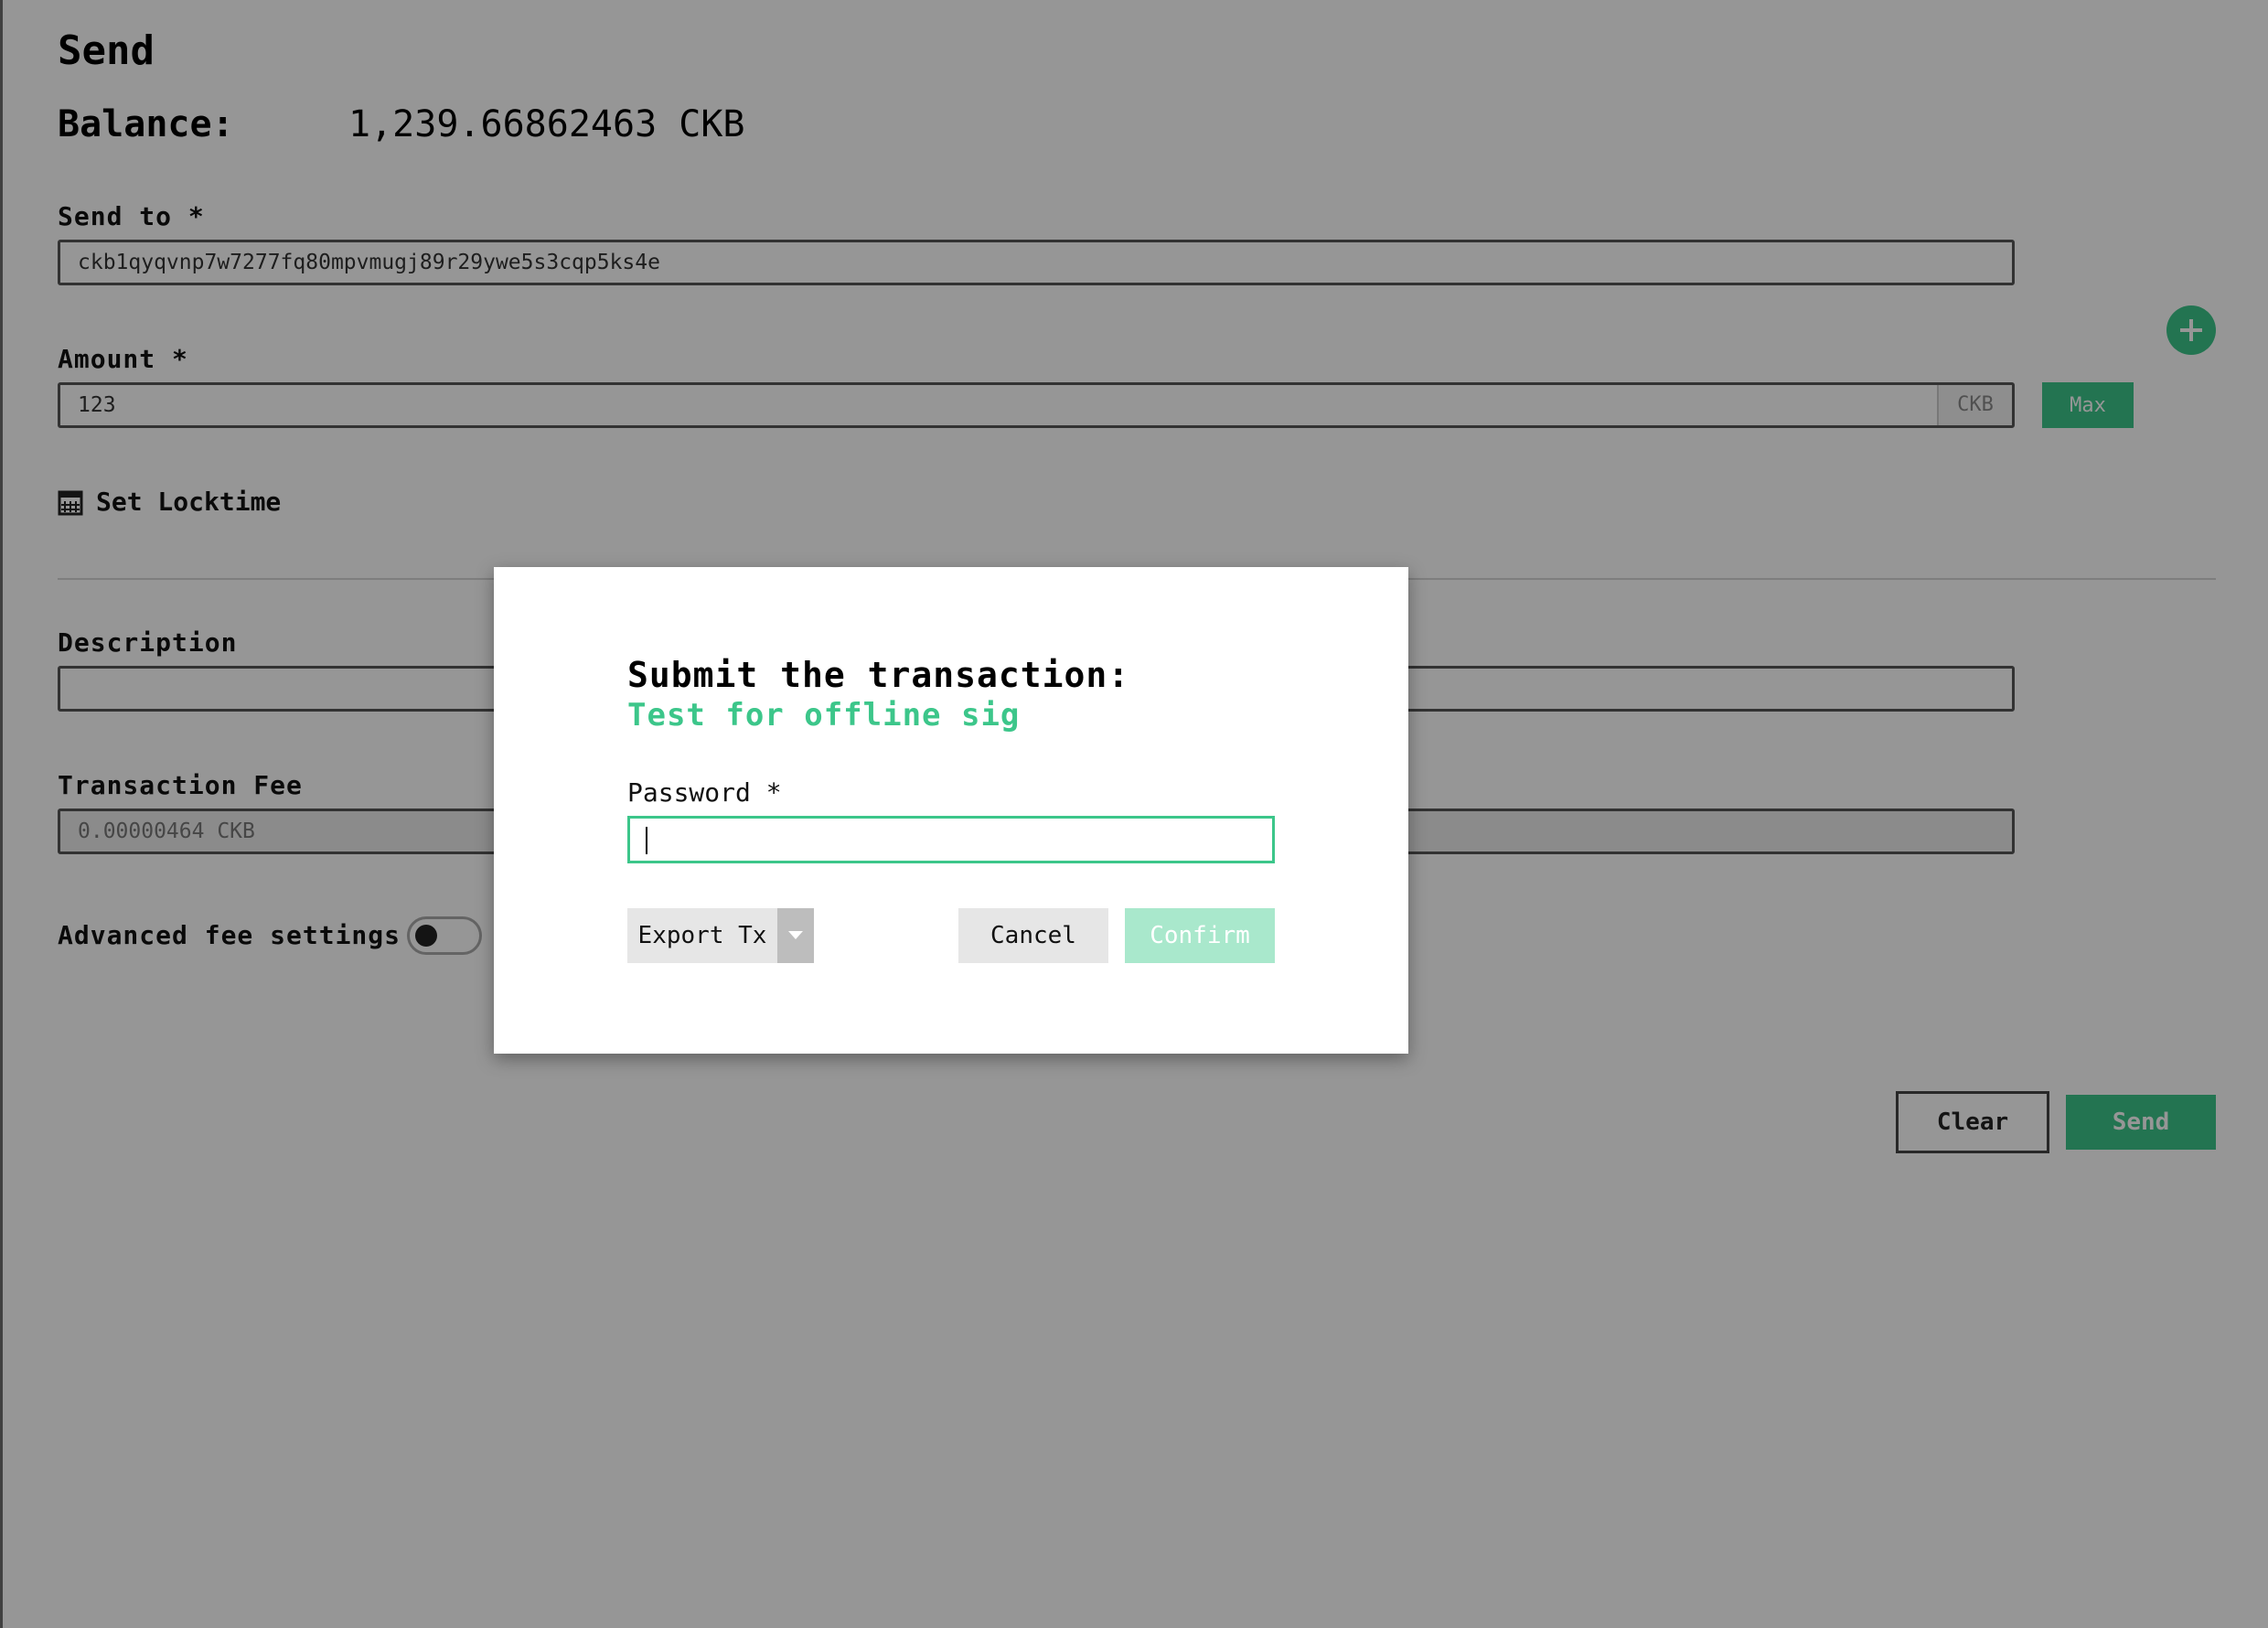  What do you see at coordinates (702, 935) in the screenshot?
I see `export-tx-button: Export Tx` at bounding box center [702, 935].